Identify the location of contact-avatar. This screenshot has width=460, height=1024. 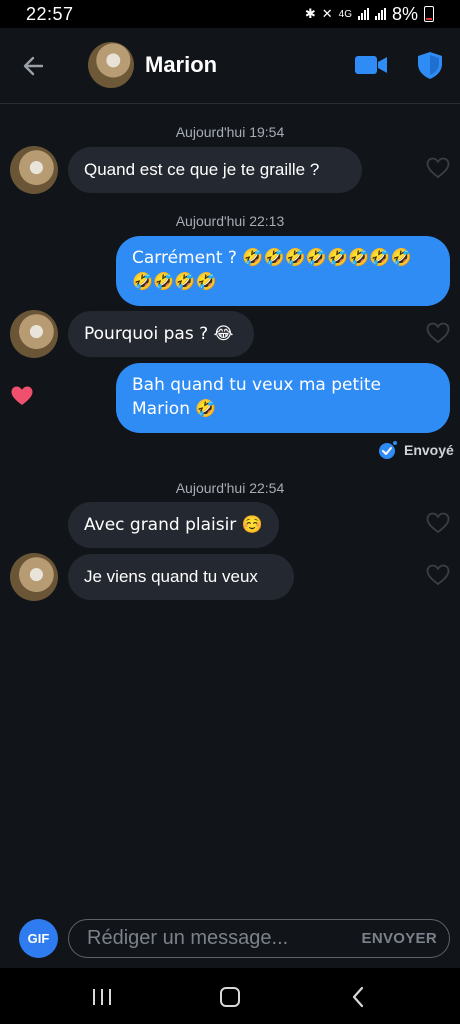
(111, 65).